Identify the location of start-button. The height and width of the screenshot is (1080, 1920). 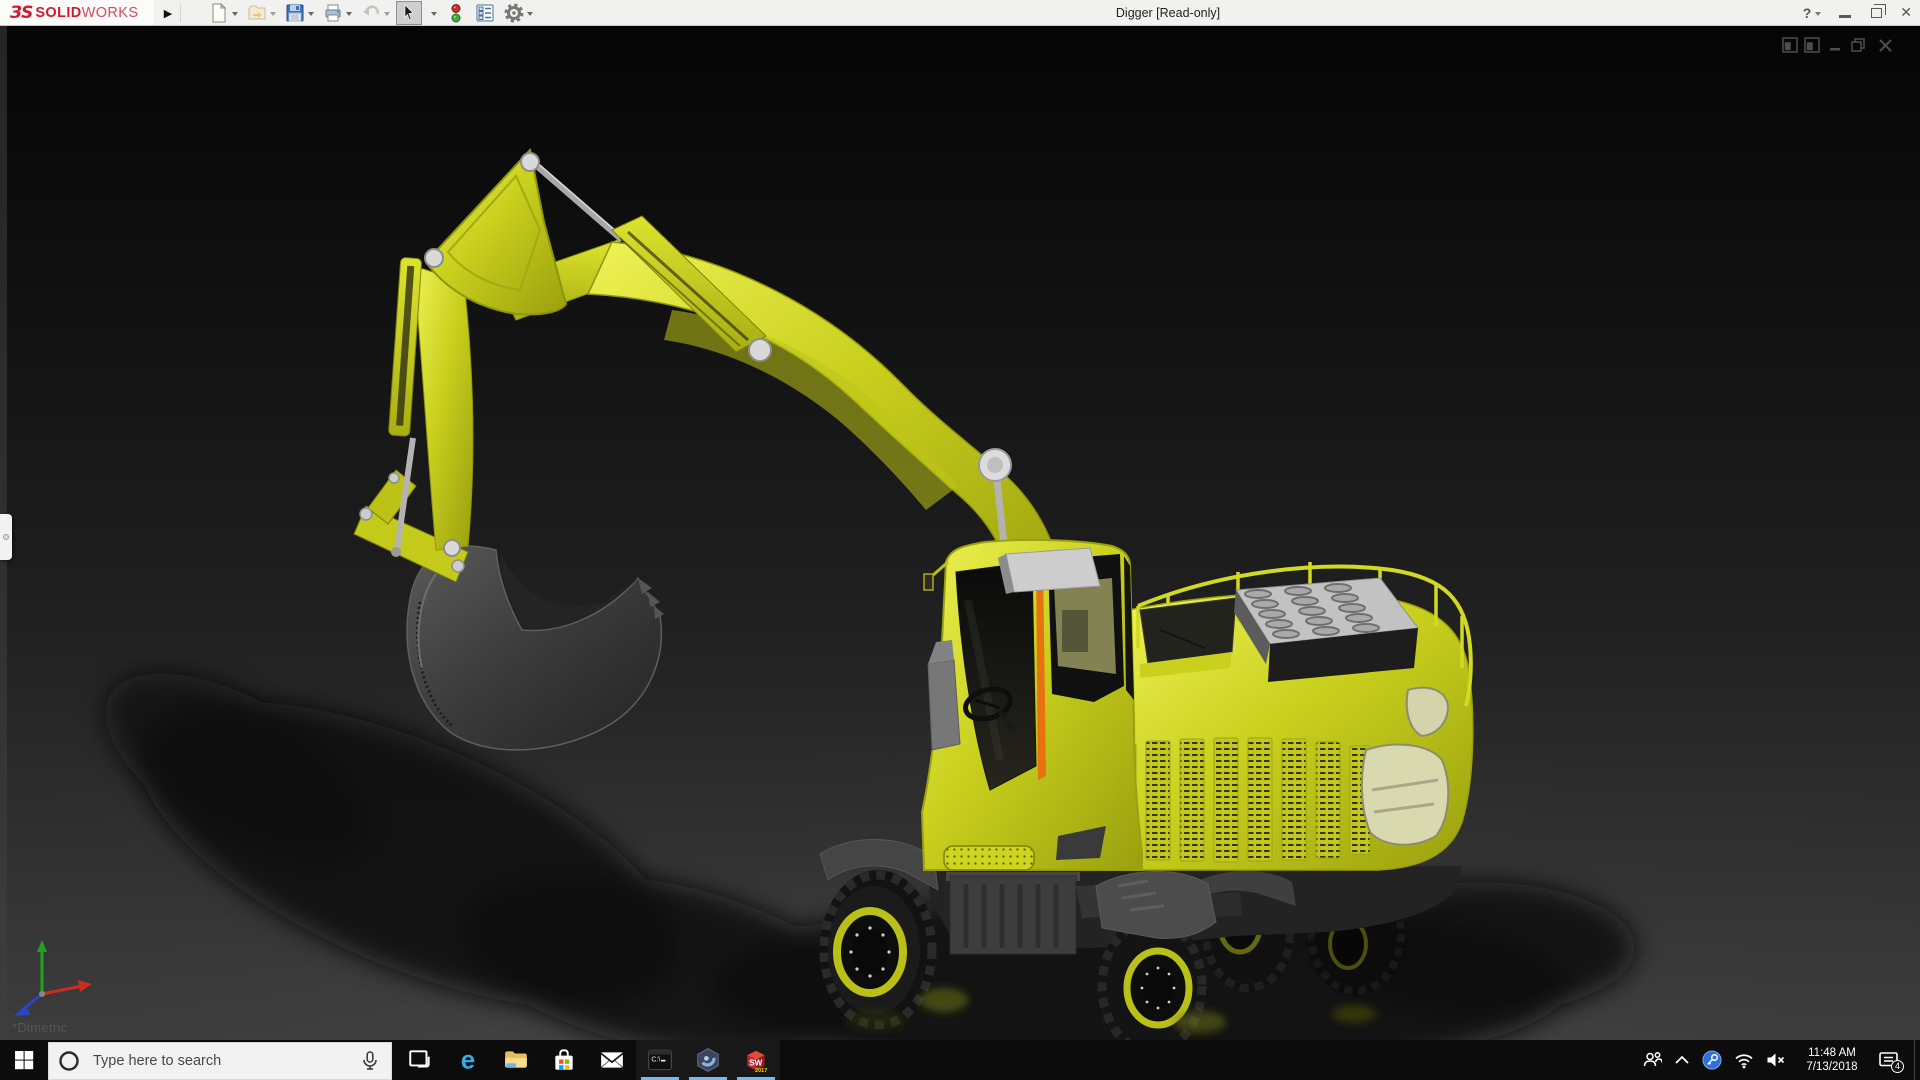
(24, 1060).